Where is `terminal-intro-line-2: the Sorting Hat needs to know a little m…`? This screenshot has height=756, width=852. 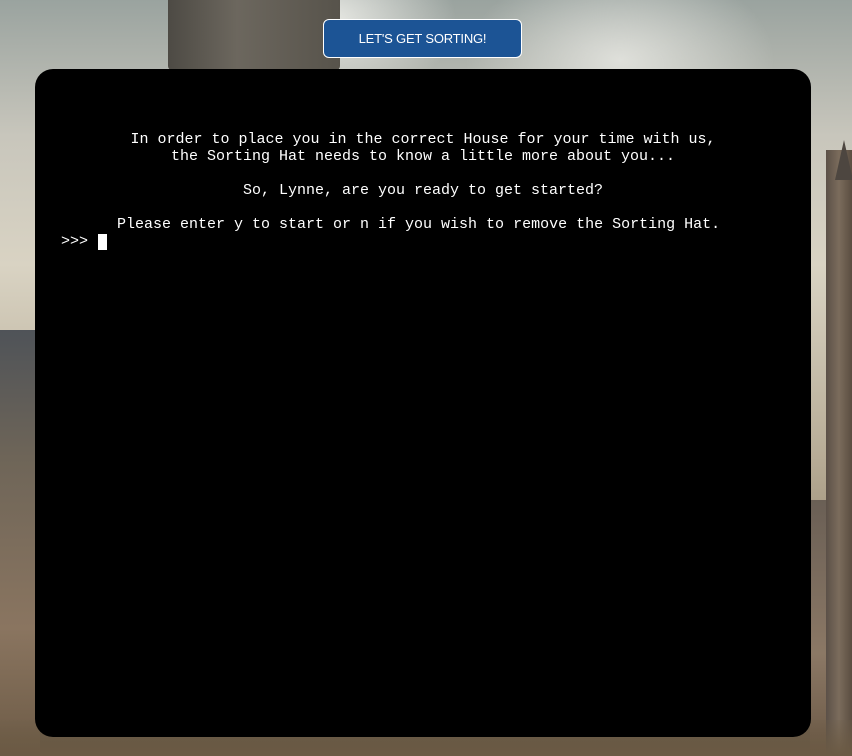 terminal-intro-line-2: the Sorting Hat needs to know a little m… is located at coordinates (423, 156).